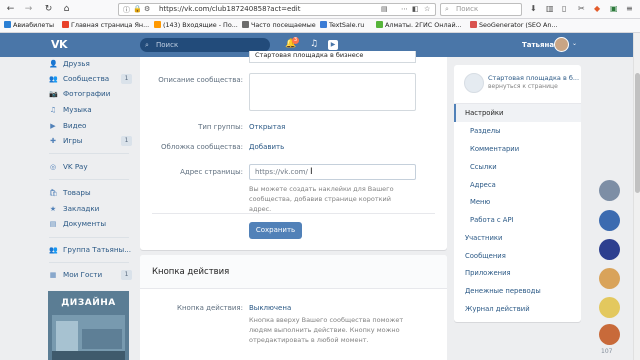 The image size is (640, 360). Describe the element at coordinates (517, 131) in the screenshot. I see `menu-item-sections: Разделы` at that location.